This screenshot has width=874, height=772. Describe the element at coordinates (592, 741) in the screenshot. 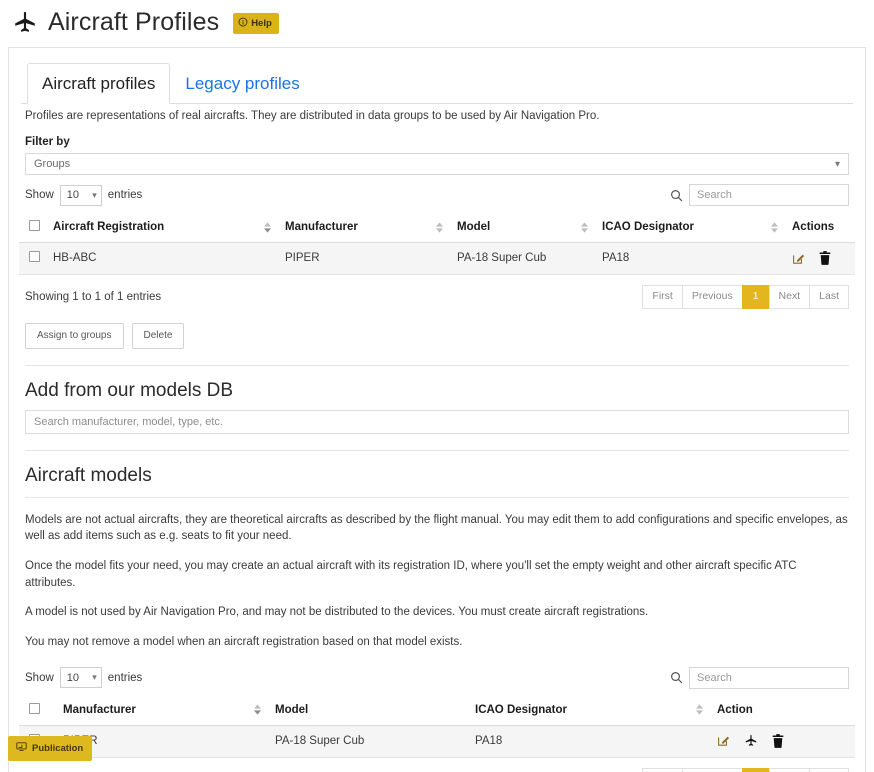

I see `cell-icao: PA18` at that location.